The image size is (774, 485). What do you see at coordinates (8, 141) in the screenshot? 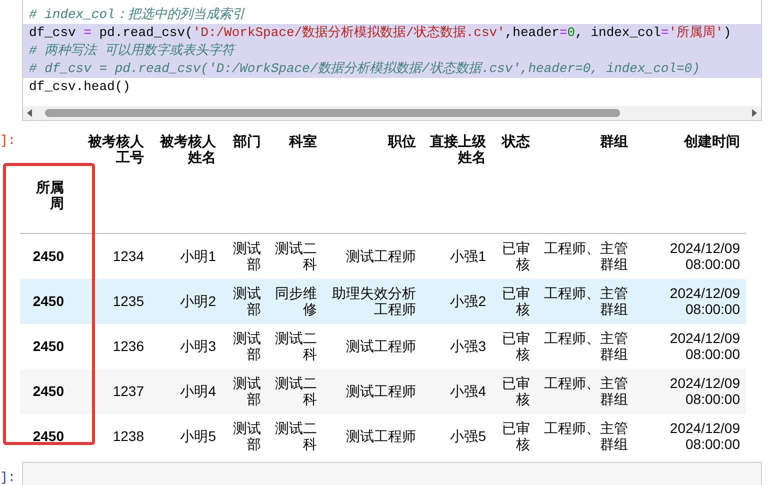
I see `output-prompt: ]:` at bounding box center [8, 141].